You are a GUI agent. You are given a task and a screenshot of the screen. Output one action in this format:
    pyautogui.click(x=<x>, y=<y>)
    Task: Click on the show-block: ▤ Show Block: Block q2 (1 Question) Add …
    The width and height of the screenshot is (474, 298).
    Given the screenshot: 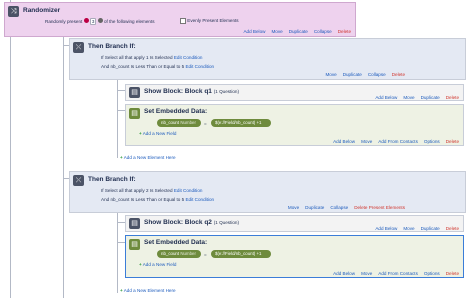 What is the action you would take?
    pyautogui.click(x=294, y=223)
    